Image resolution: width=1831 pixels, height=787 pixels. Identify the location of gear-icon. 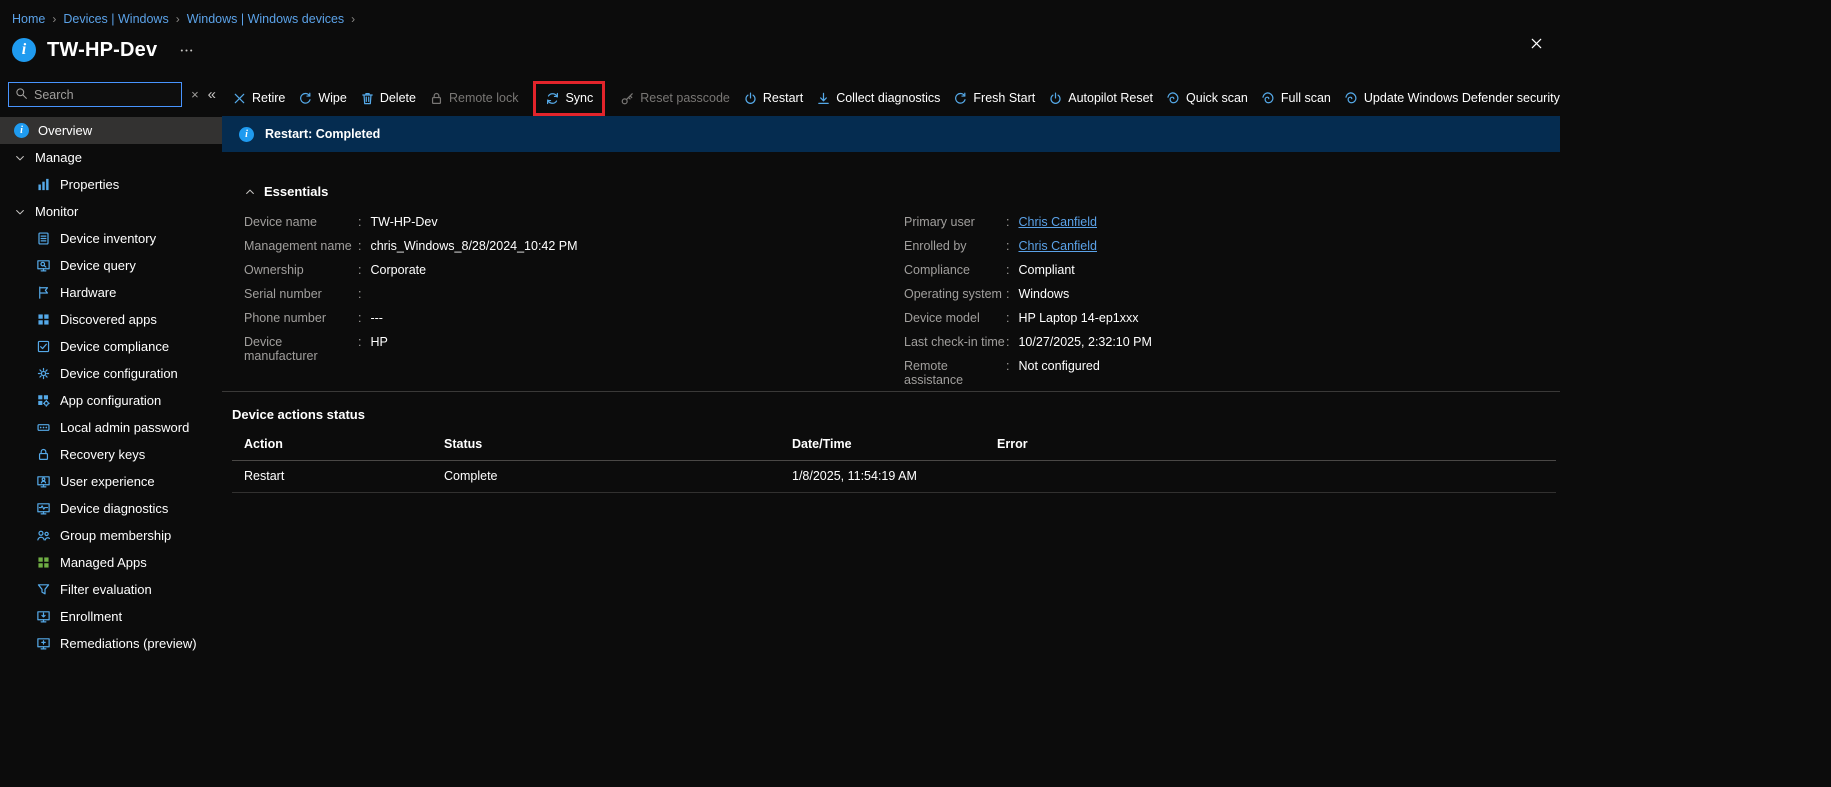
(43, 373).